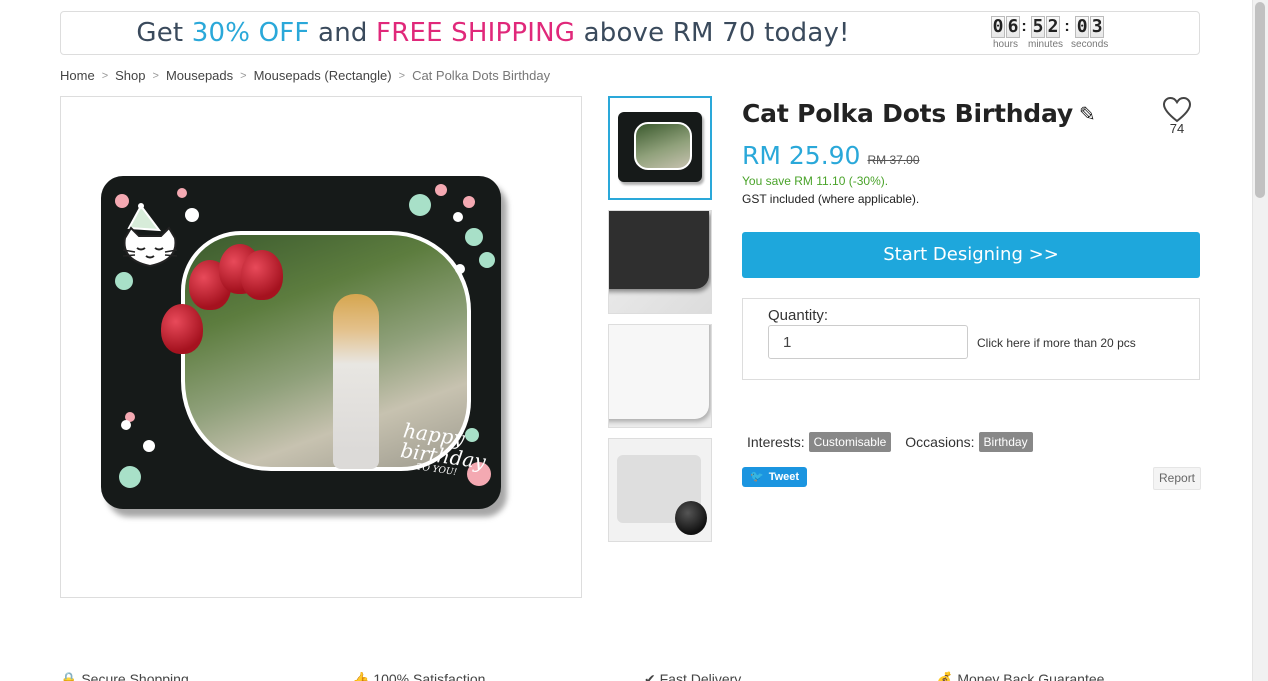 The height and width of the screenshot is (681, 1268). I want to click on thumbnail-mousepad, so click(660, 147).